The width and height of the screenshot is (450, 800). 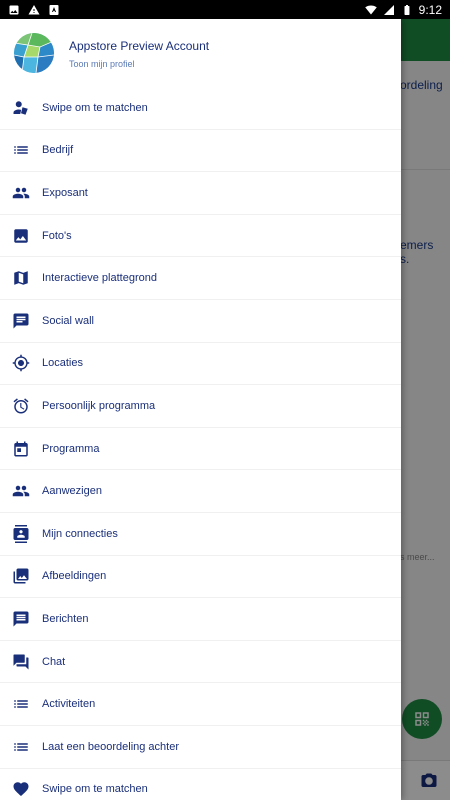 I want to click on avatar-mosaic-image, so click(x=34, y=53).